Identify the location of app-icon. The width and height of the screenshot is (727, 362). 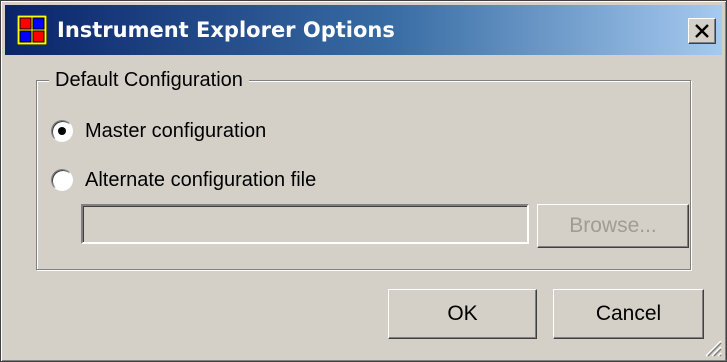
(32, 30).